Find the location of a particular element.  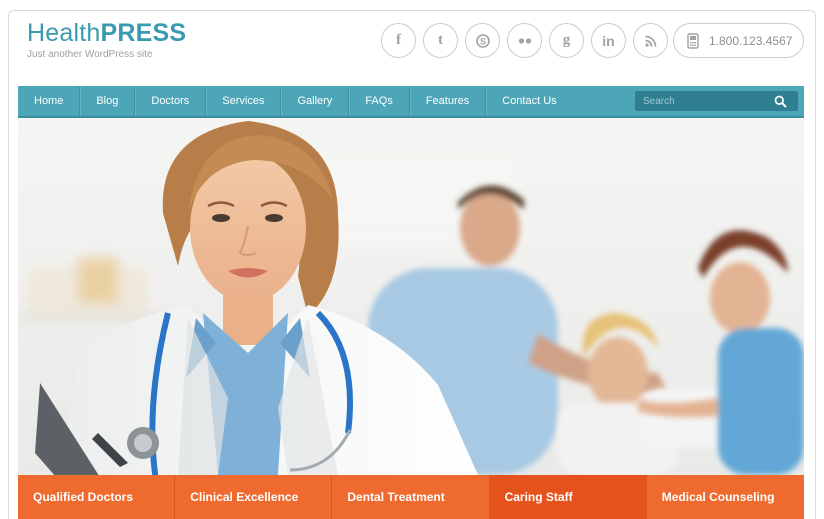

nav-item-blog: Blog is located at coordinates (108, 101).